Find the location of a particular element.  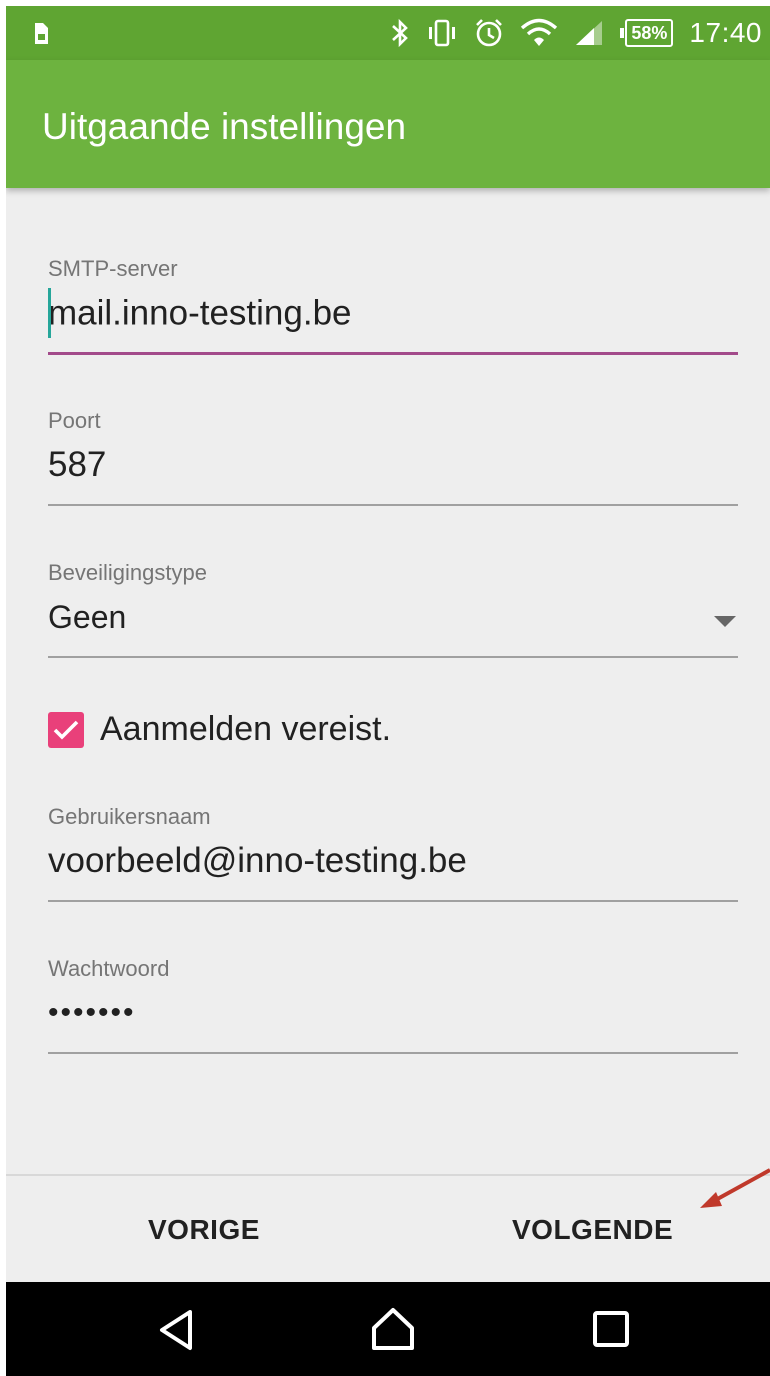

password-underline is located at coordinates (393, 1053).